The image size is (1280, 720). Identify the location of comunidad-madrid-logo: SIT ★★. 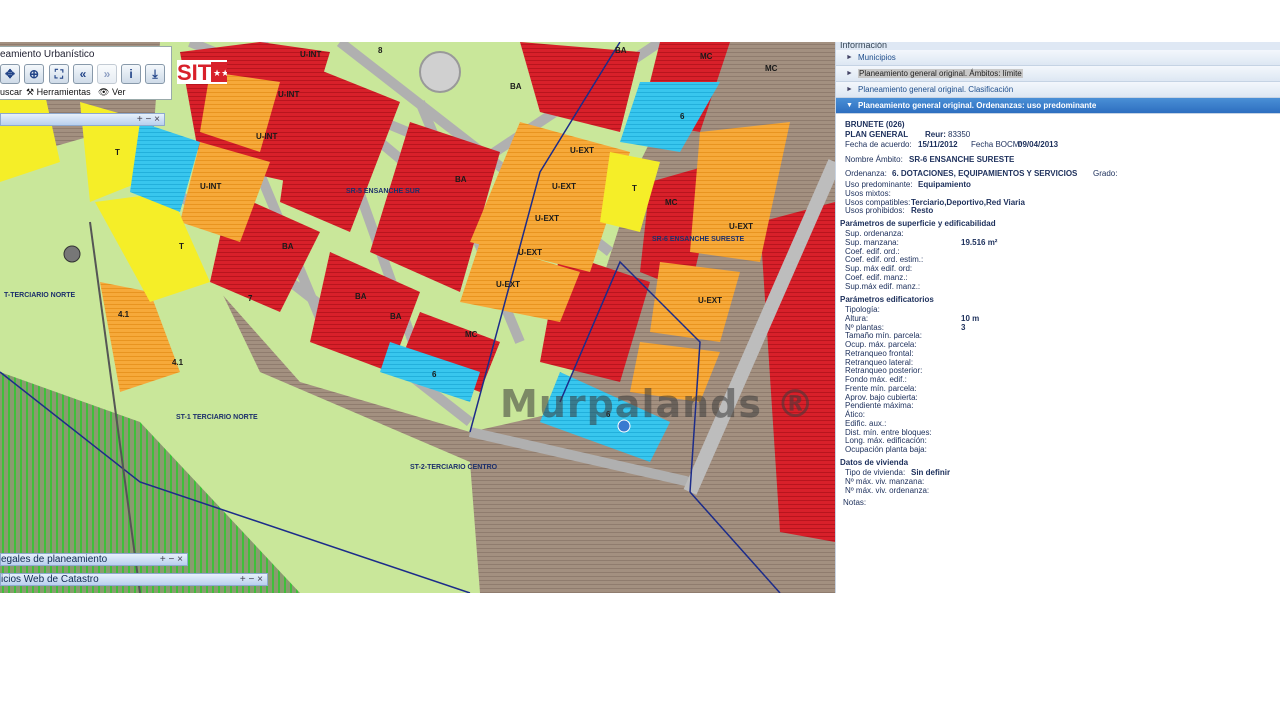
(203, 72).